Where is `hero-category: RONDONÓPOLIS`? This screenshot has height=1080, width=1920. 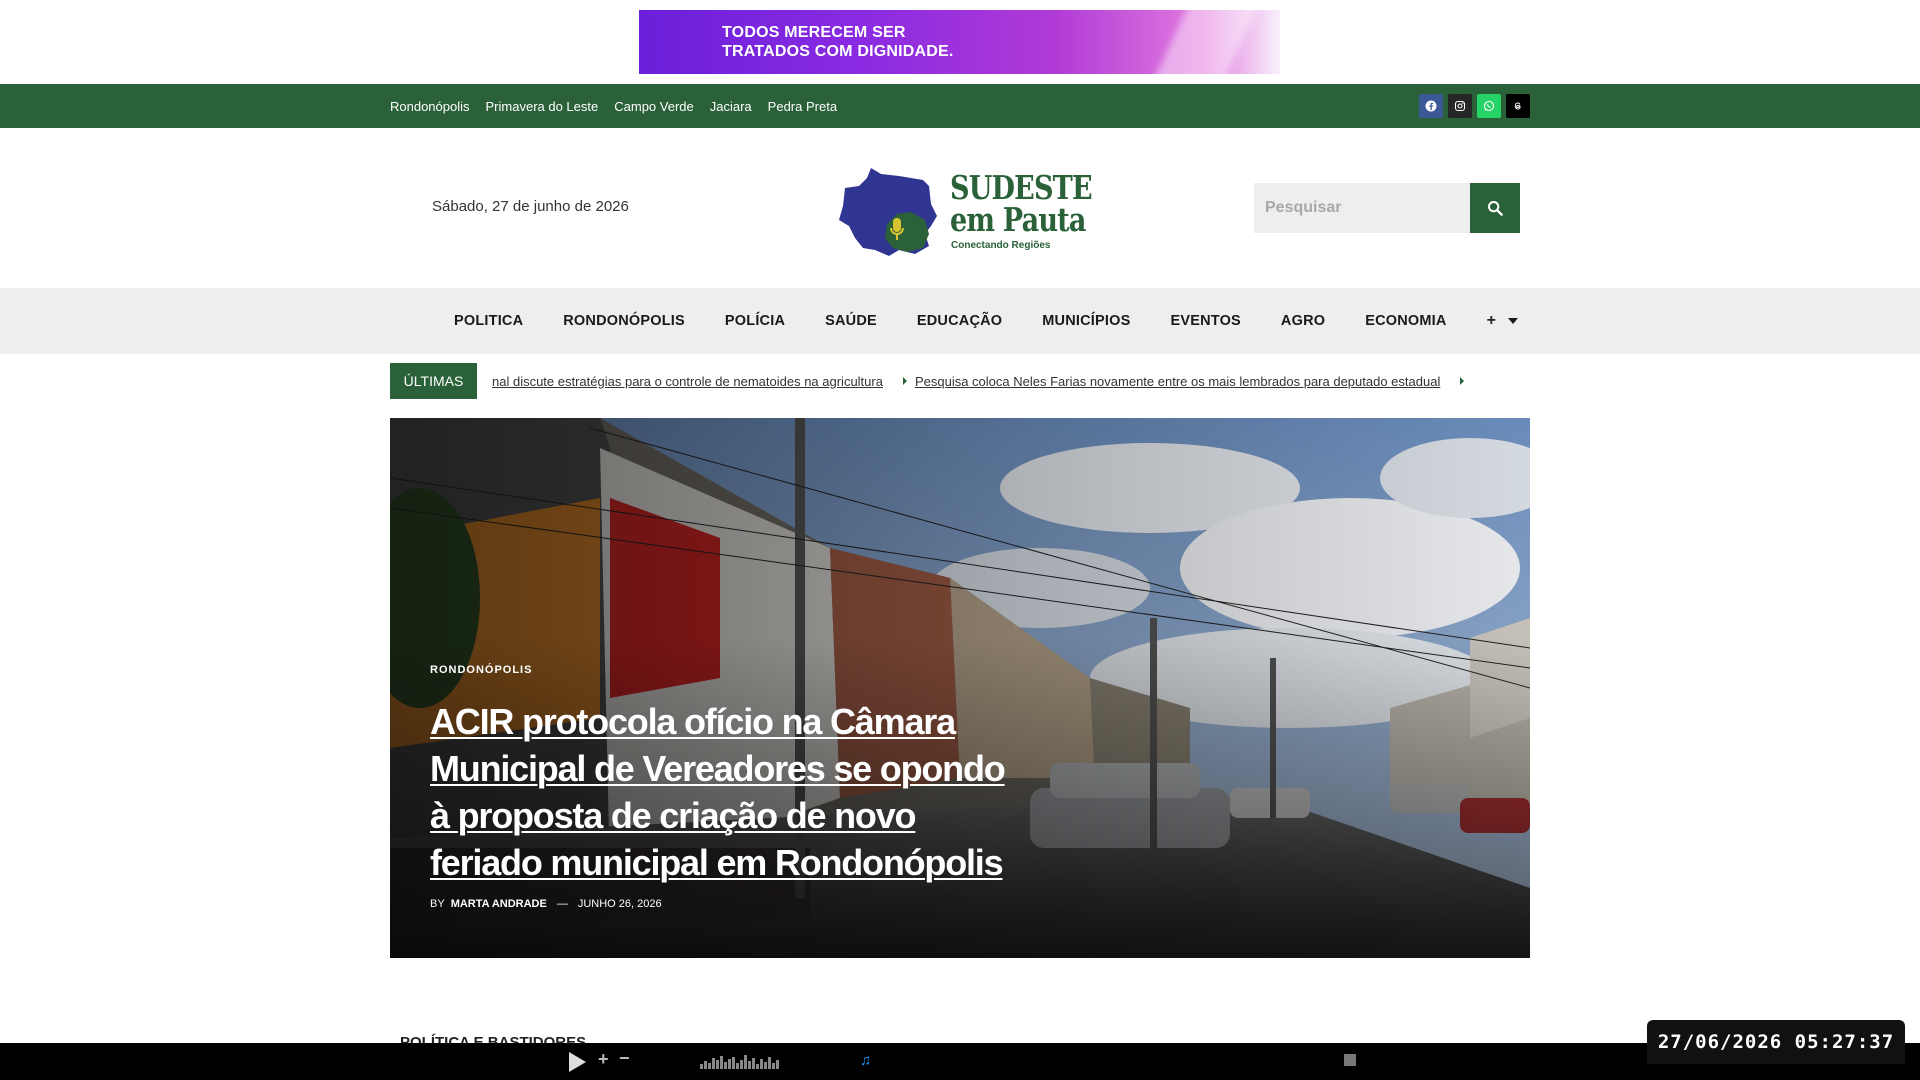 hero-category: RONDONÓPOLIS is located at coordinates (730, 670).